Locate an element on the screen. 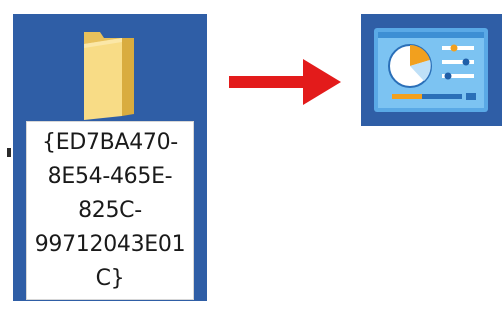 This screenshot has height=309, width=502. label-line-3: 825C- is located at coordinates (110, 210).